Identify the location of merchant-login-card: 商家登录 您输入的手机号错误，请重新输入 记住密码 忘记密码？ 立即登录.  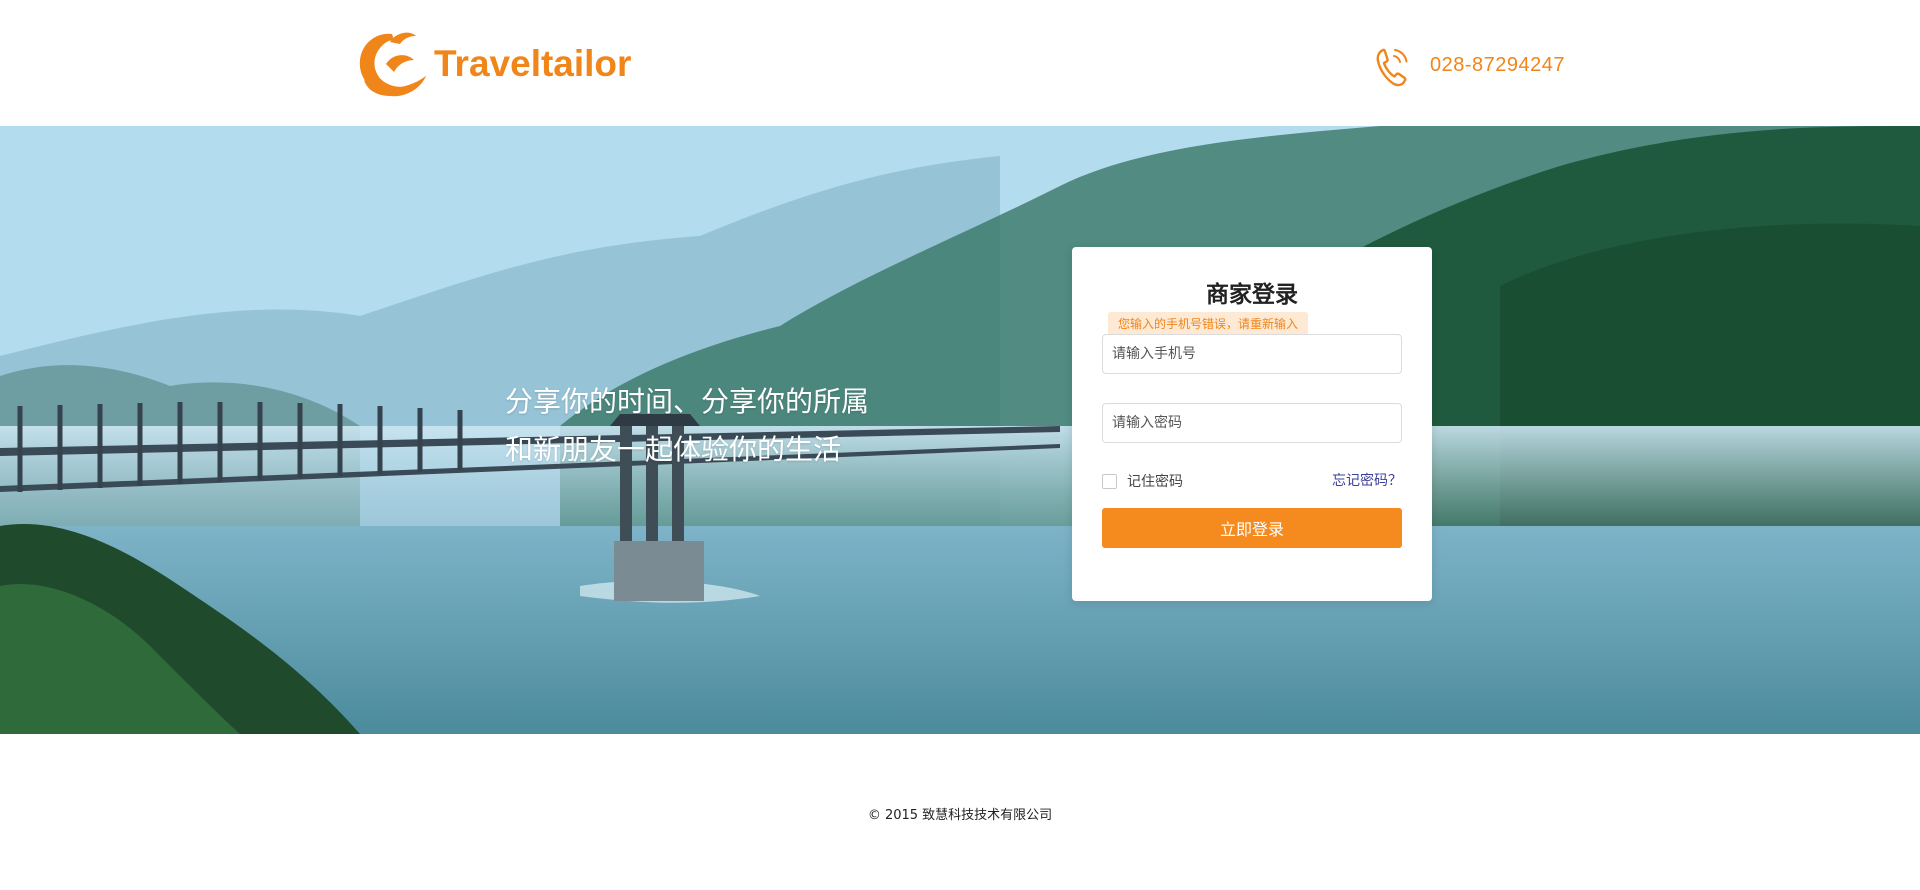
(1252, 424).